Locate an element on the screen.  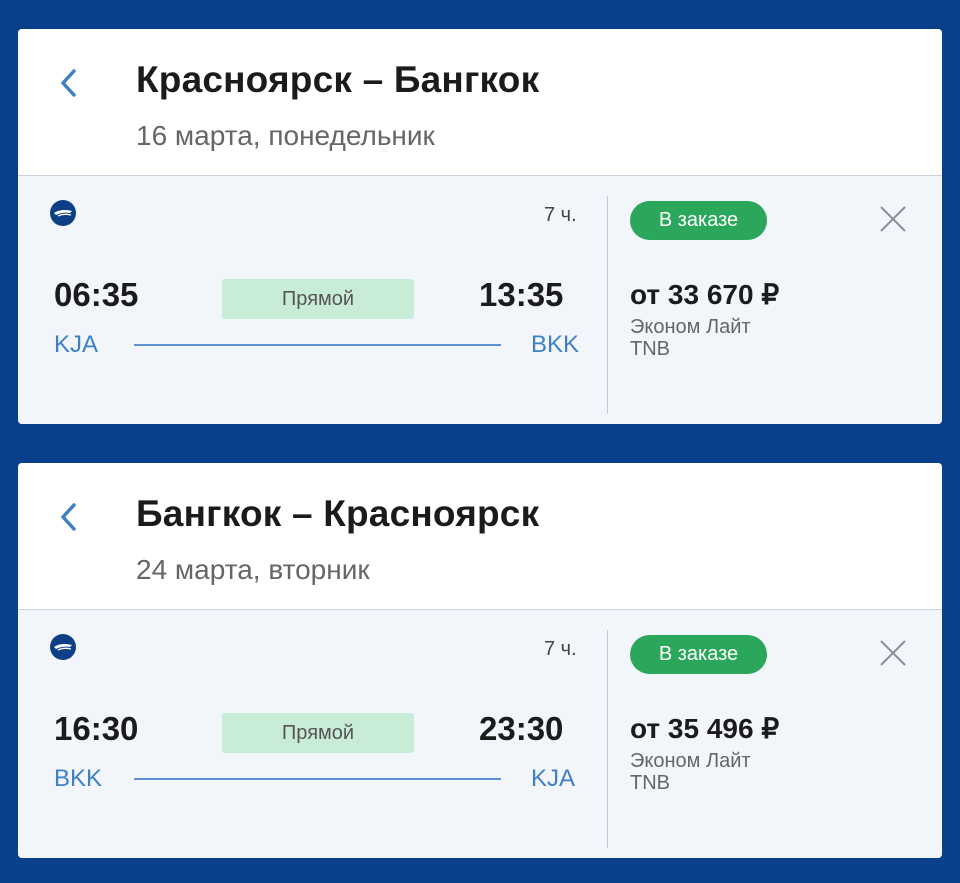
departure-airport-code: KJA is located at coordinates (76, 344).